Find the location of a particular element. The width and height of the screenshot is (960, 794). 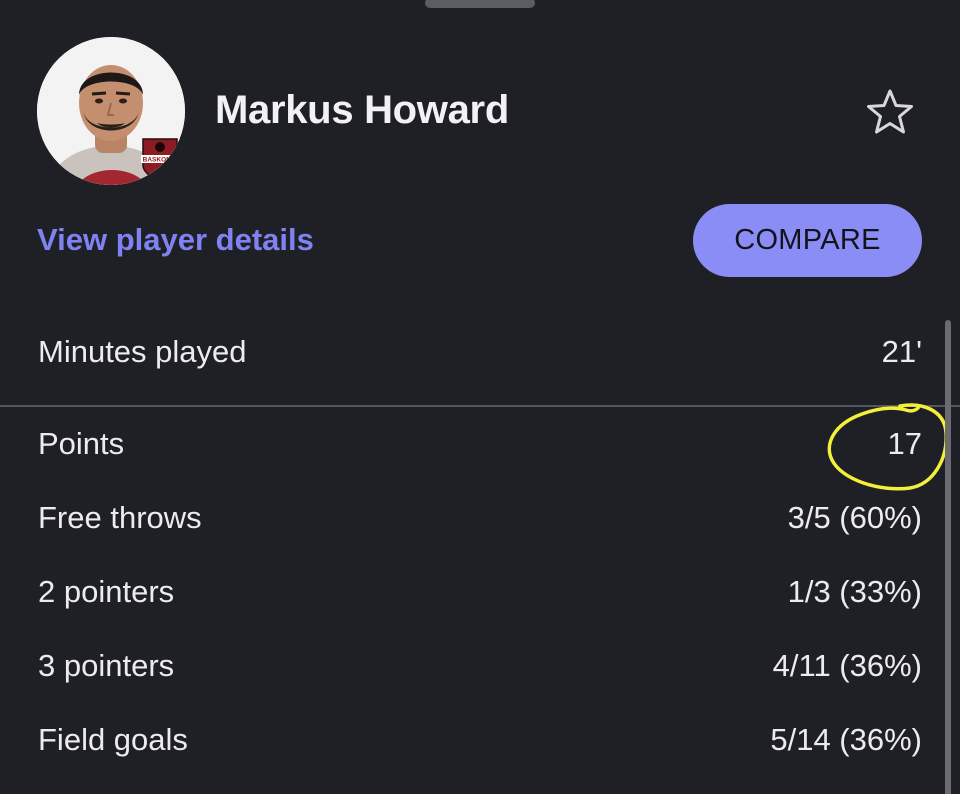

stat-value: 1/3 (33%) is located at coordinates (854, 591).